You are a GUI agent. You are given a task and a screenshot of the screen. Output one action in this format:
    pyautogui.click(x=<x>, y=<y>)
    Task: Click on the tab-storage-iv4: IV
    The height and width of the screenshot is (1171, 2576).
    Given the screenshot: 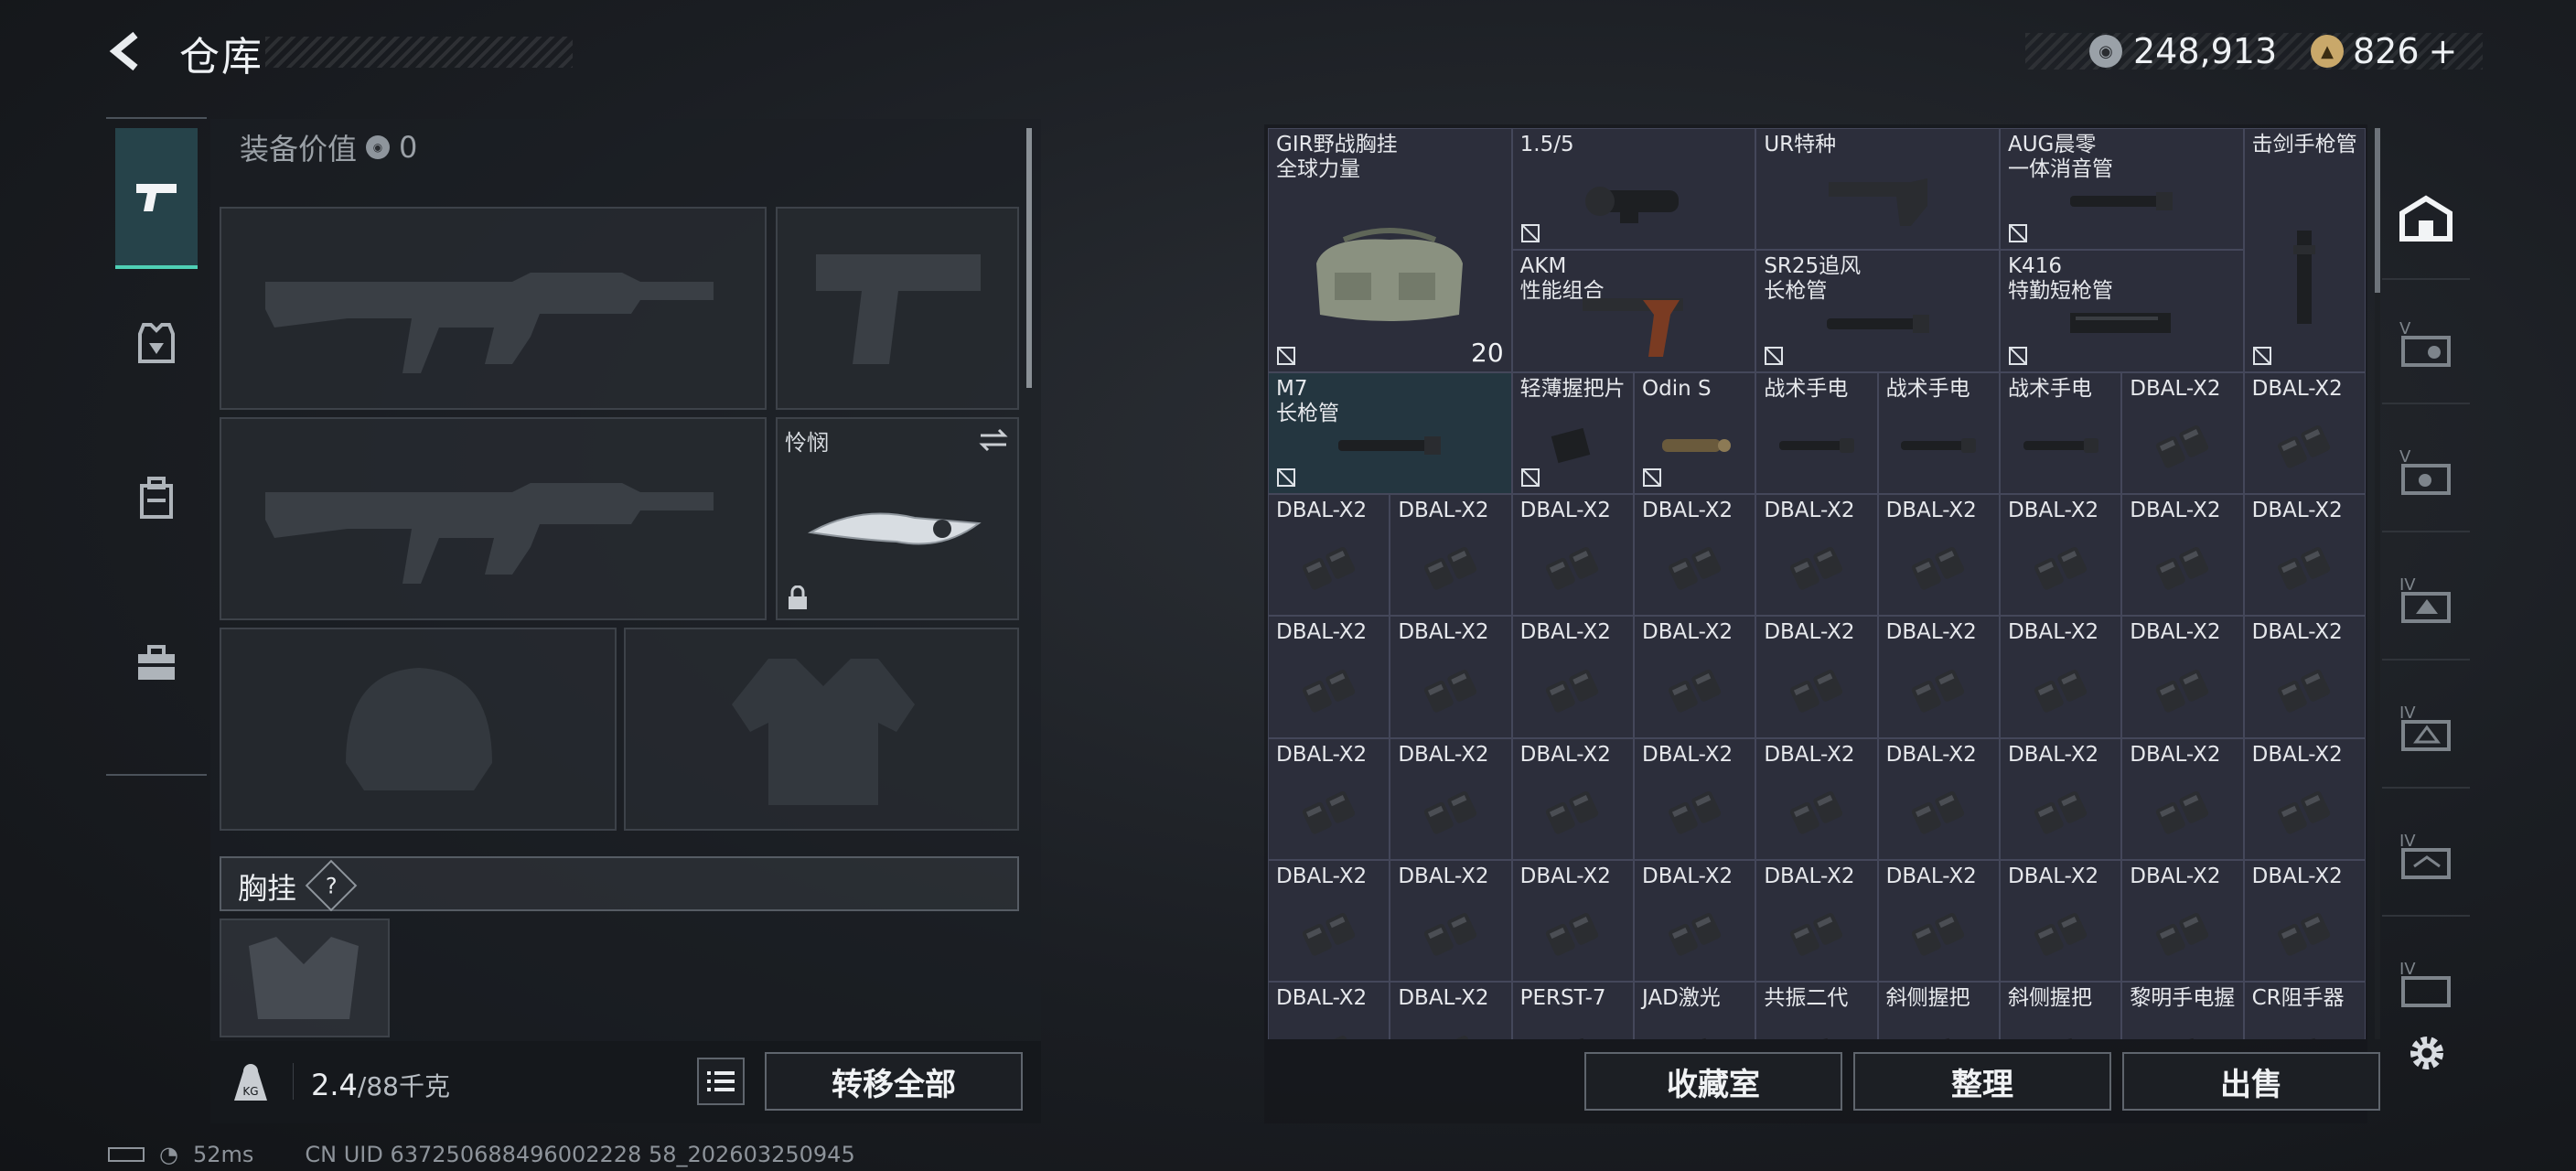 What is the action you would take?
    pyautogui.click(x=2426, y=983)
    